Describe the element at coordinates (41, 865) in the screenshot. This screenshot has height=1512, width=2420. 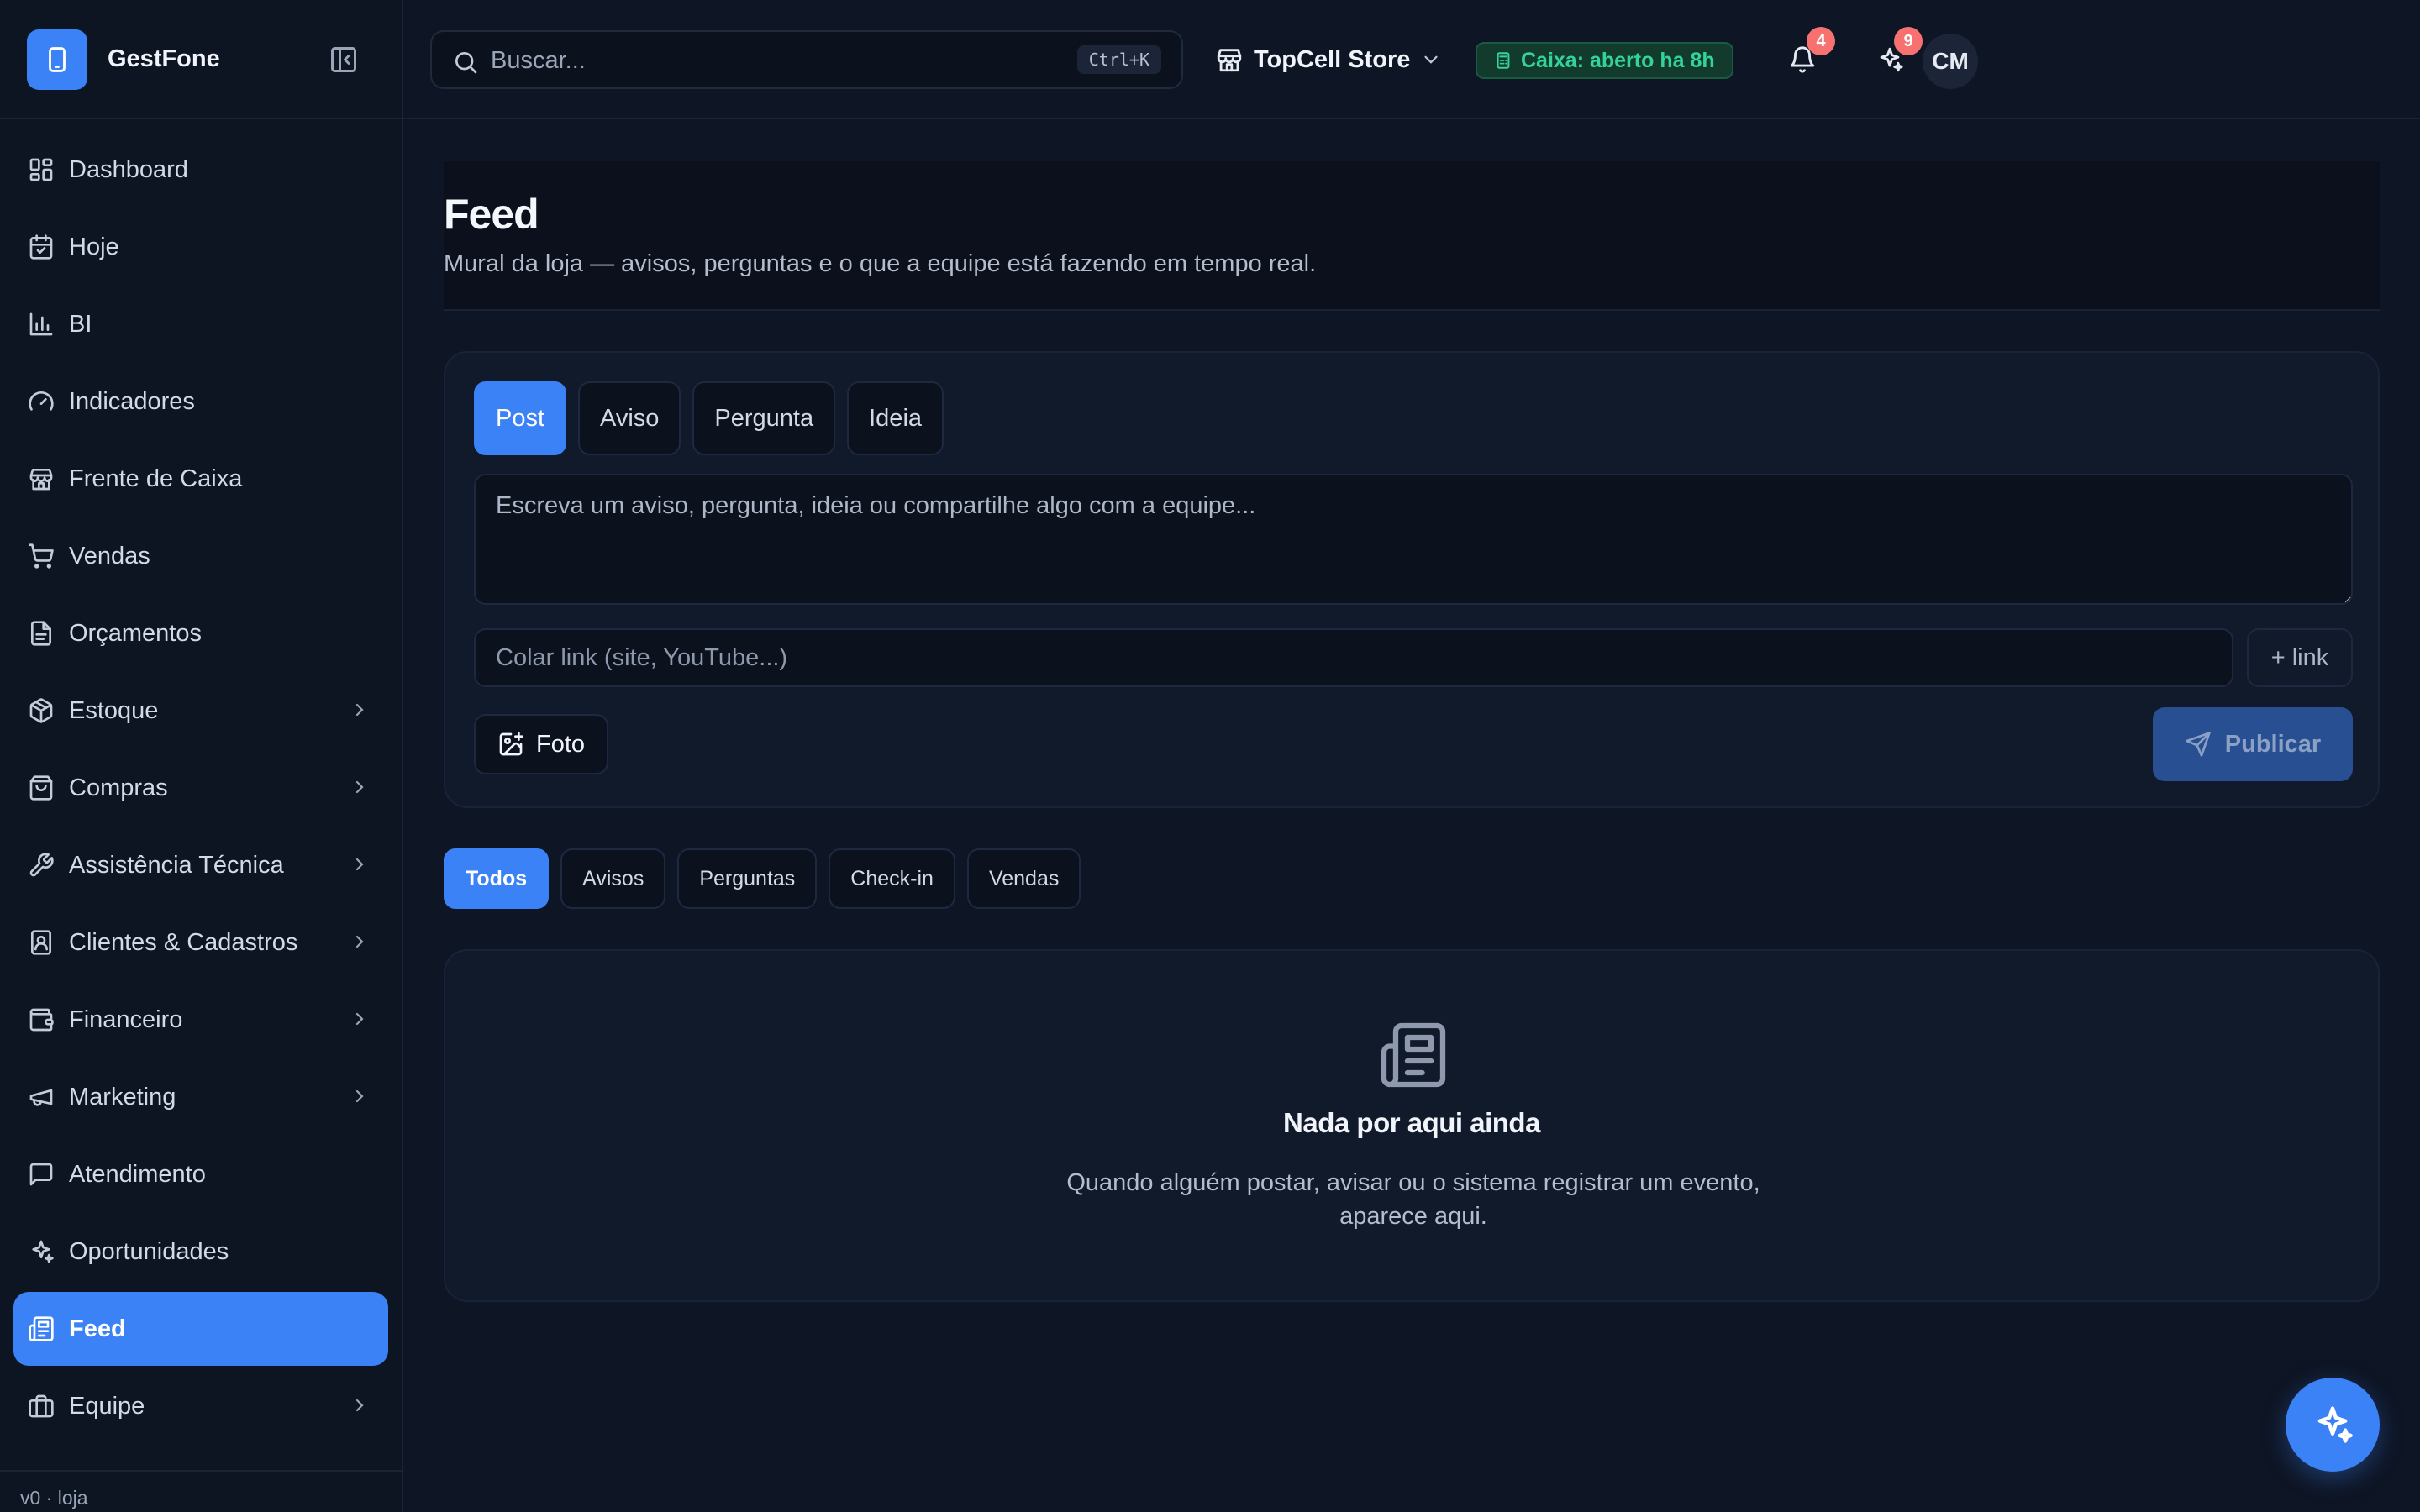
I see `wrench-icon` at that location.